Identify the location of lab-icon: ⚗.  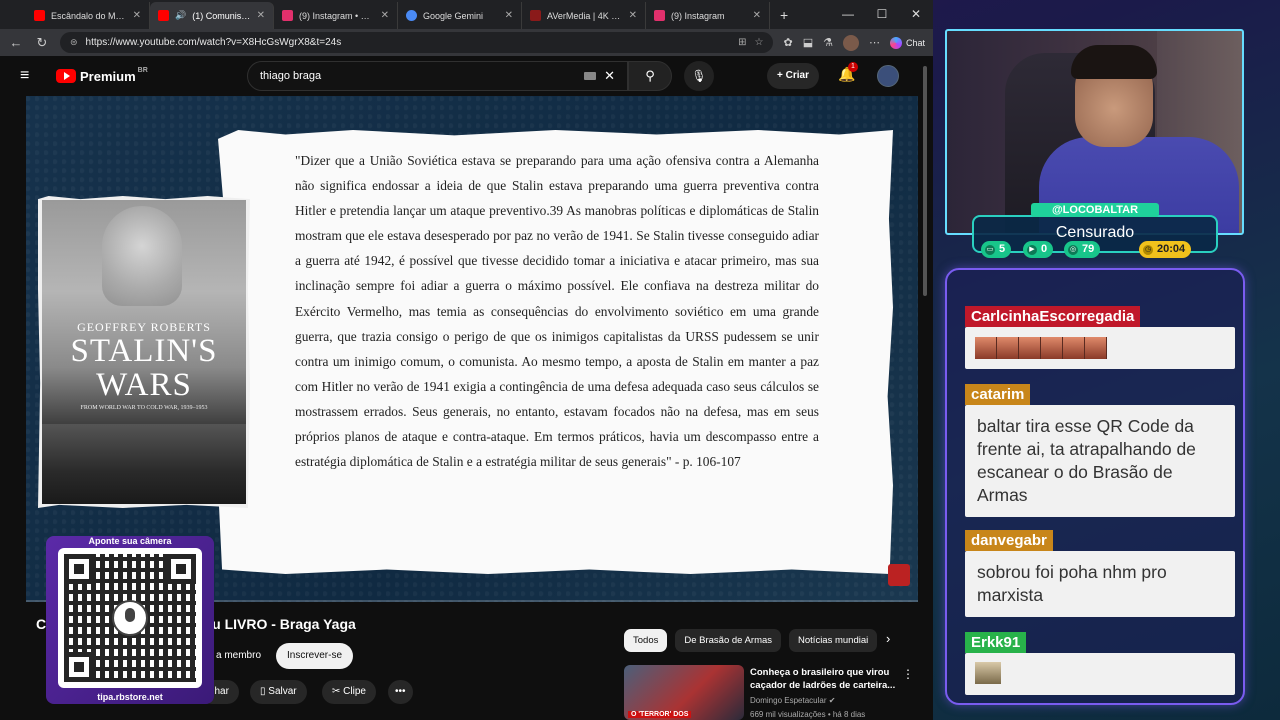
(828, 42).